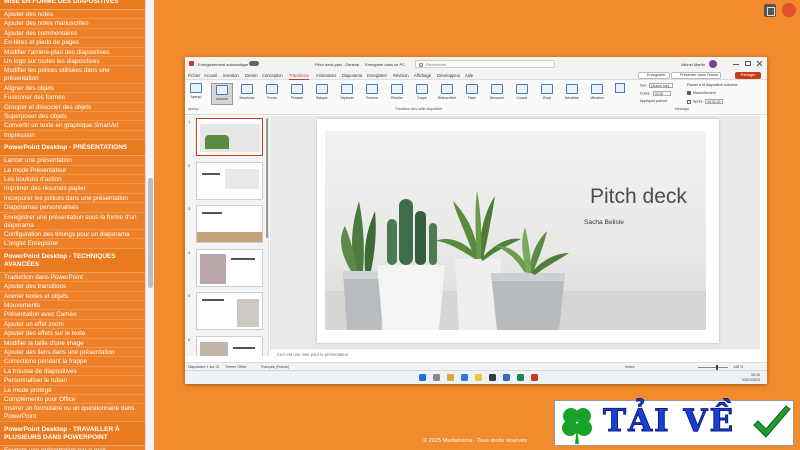 The image size is (800, 450). Describe the element at coordinates (72, 117) in the screenshot. I see `sidebar-lesson-link: Superposer des objets` at that location.